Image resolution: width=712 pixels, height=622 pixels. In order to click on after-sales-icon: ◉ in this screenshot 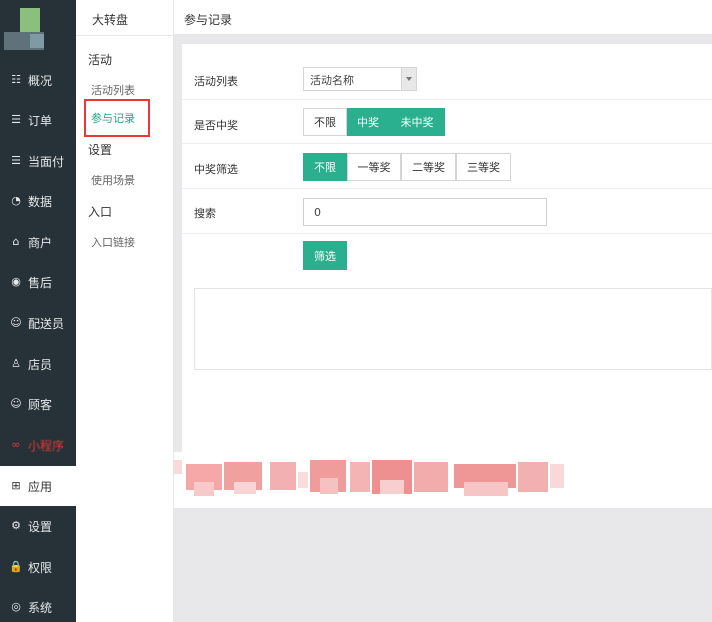, I will do `click(16, 281)`.